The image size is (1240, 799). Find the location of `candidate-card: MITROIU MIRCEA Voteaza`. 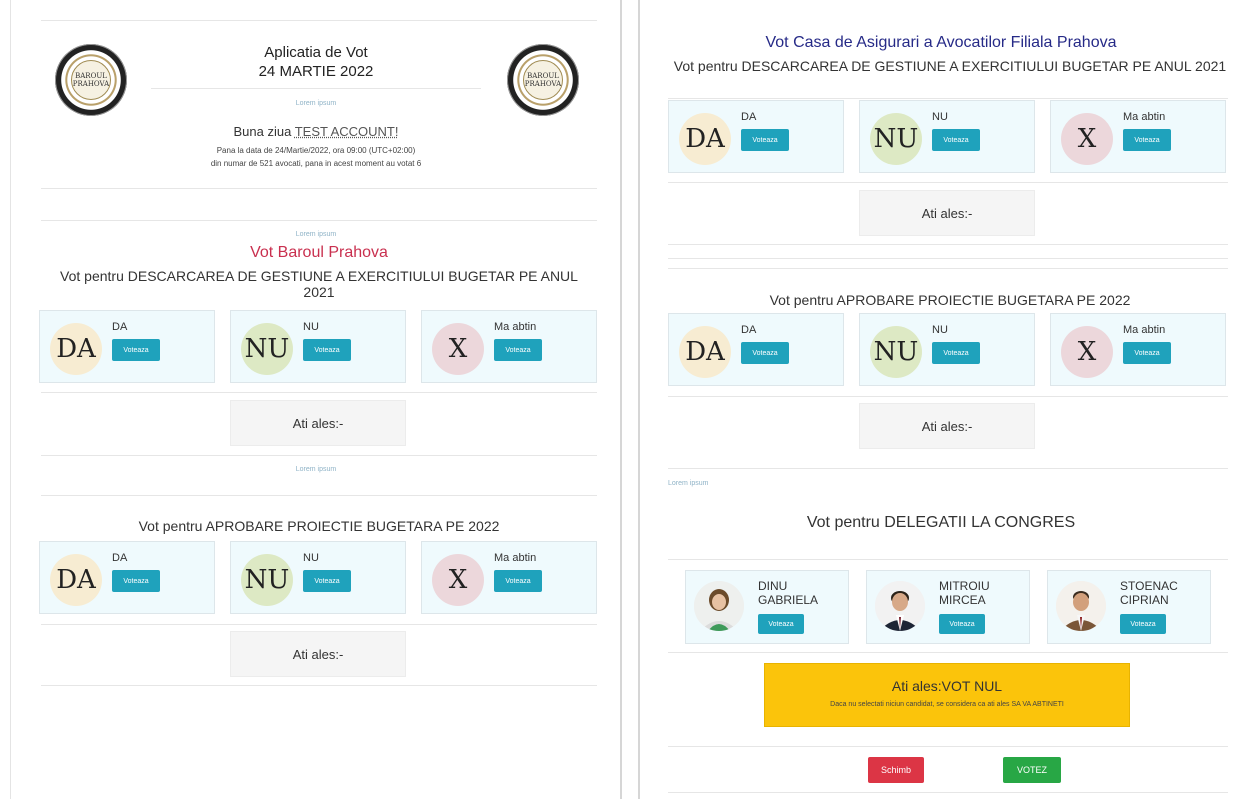

candidate-card: MITROIU MIRCEA Voteaza is located at coordinates (948, 607).